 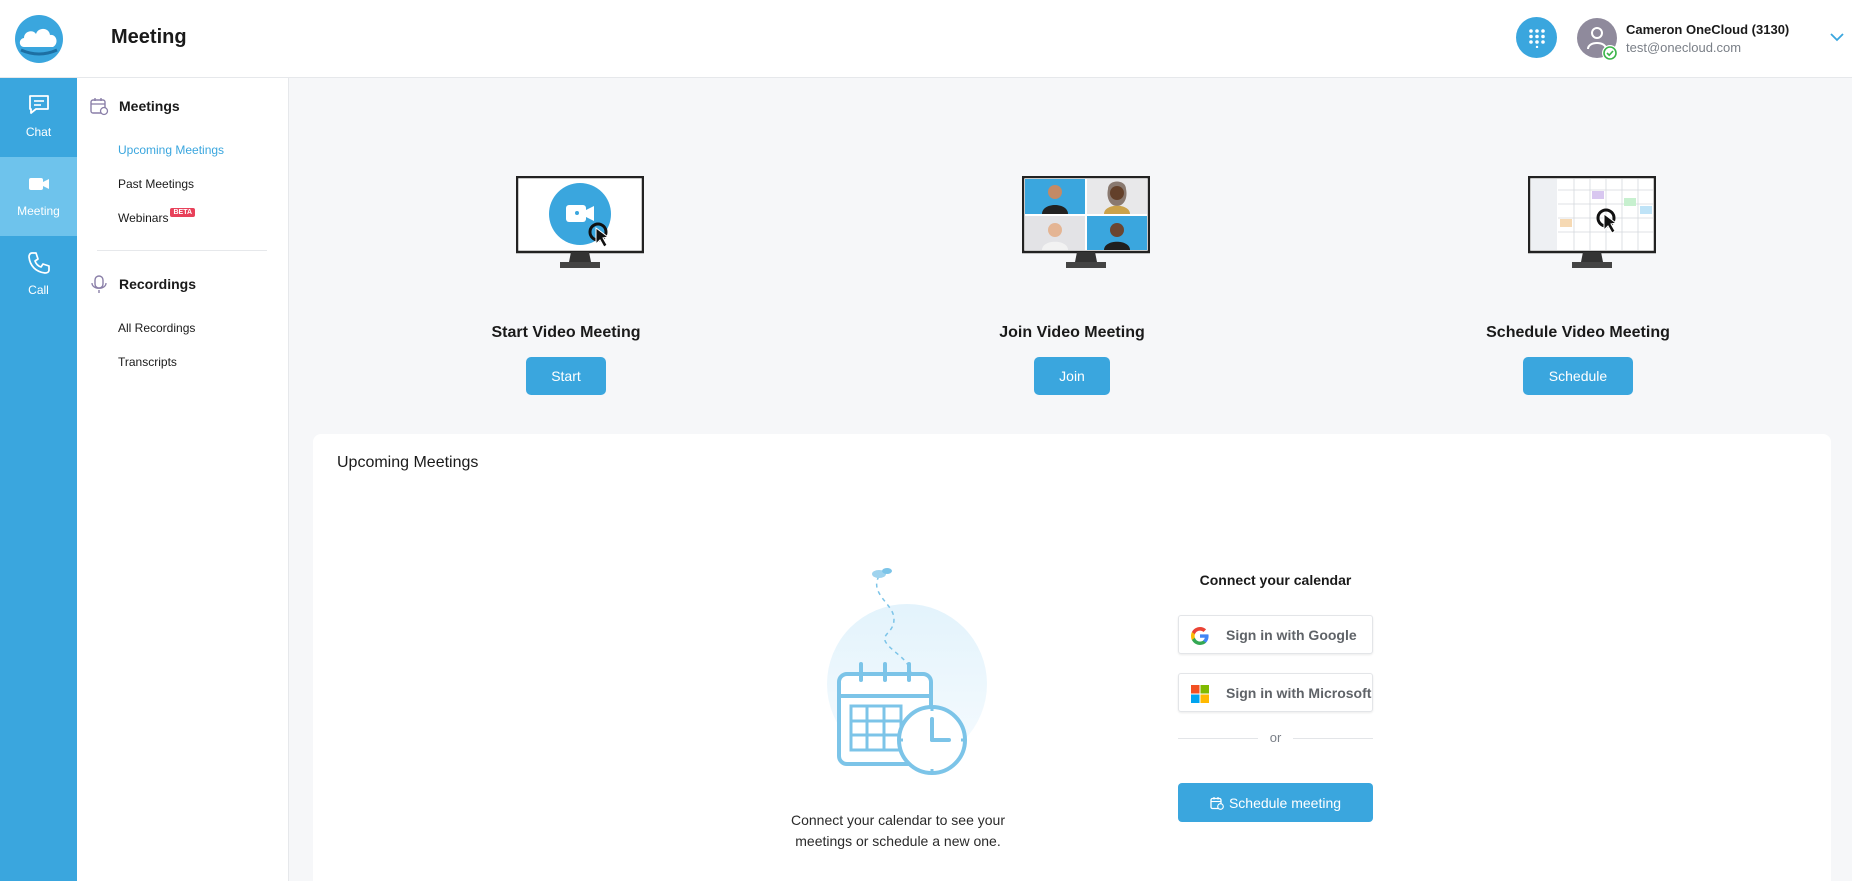 What do you see at coordinates (38, 275) in the screenshot?
I see `rail-item-call: Call` at bounding box center [38, 275].